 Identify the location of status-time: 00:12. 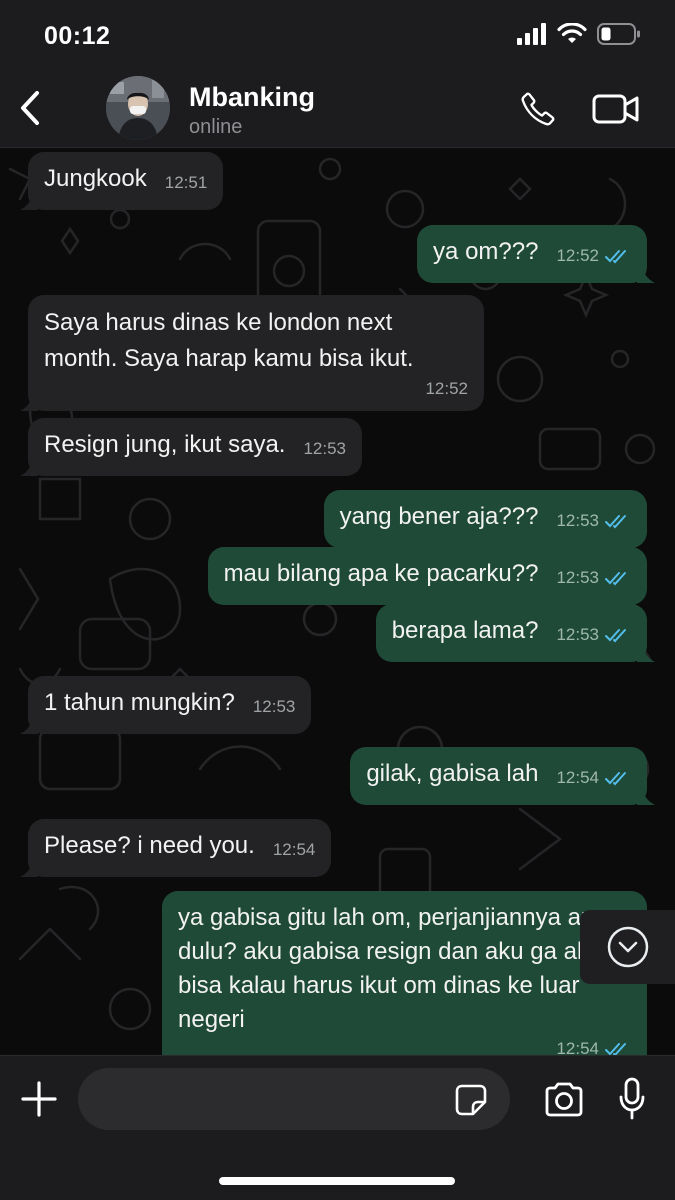
(77, 36).